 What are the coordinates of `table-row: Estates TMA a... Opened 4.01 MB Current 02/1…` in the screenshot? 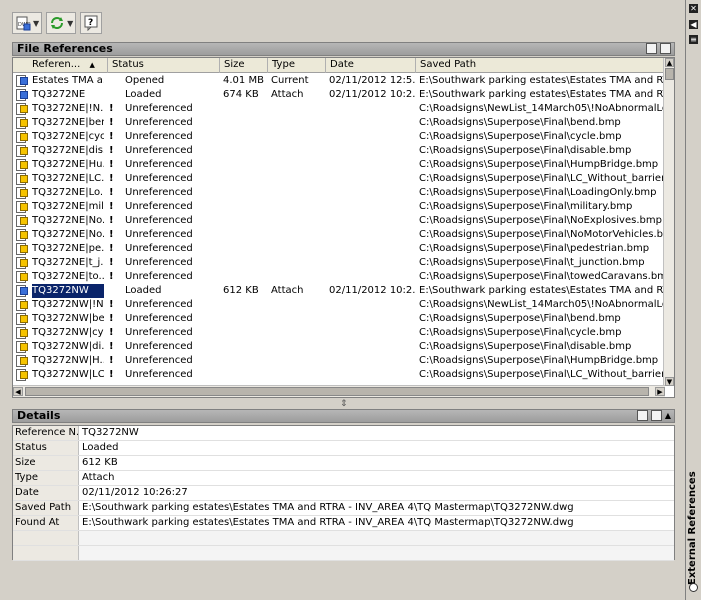 It's located at (340, 81).